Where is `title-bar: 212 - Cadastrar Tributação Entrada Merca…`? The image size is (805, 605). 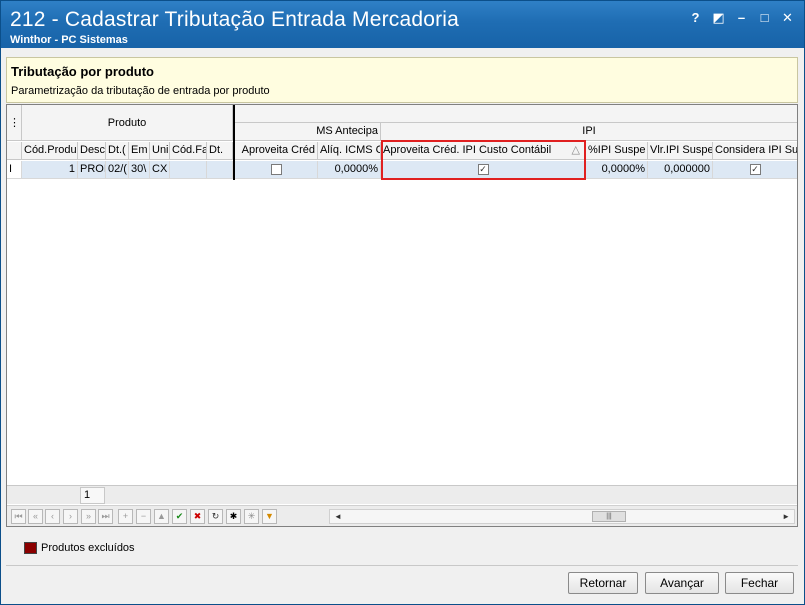 title-bar: 212 - Cadastrar Tributação Entrada Merca… is located at coordinates (402, 24).